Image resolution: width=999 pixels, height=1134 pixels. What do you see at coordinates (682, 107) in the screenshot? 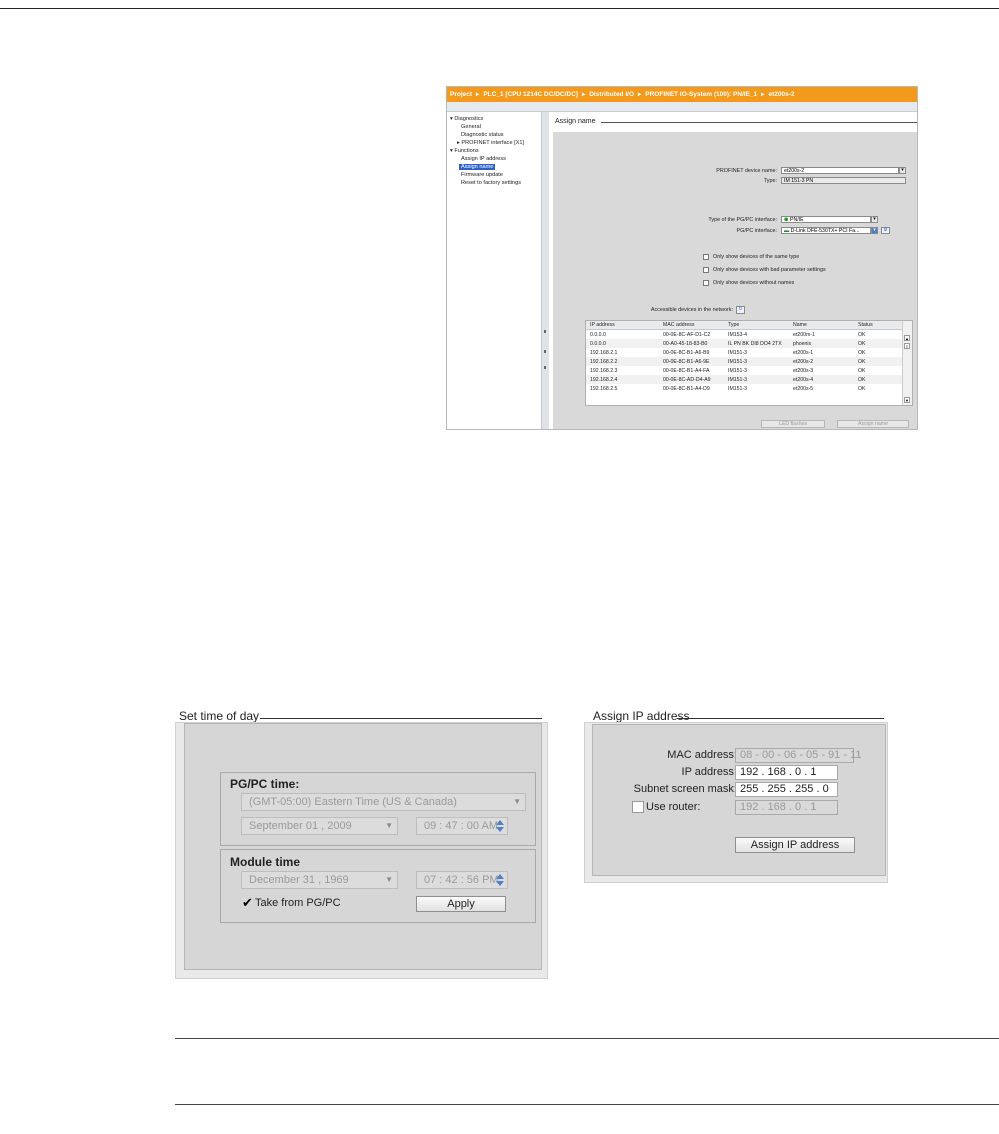
I see `toolbar-strip` at bounding box center [682, 107].